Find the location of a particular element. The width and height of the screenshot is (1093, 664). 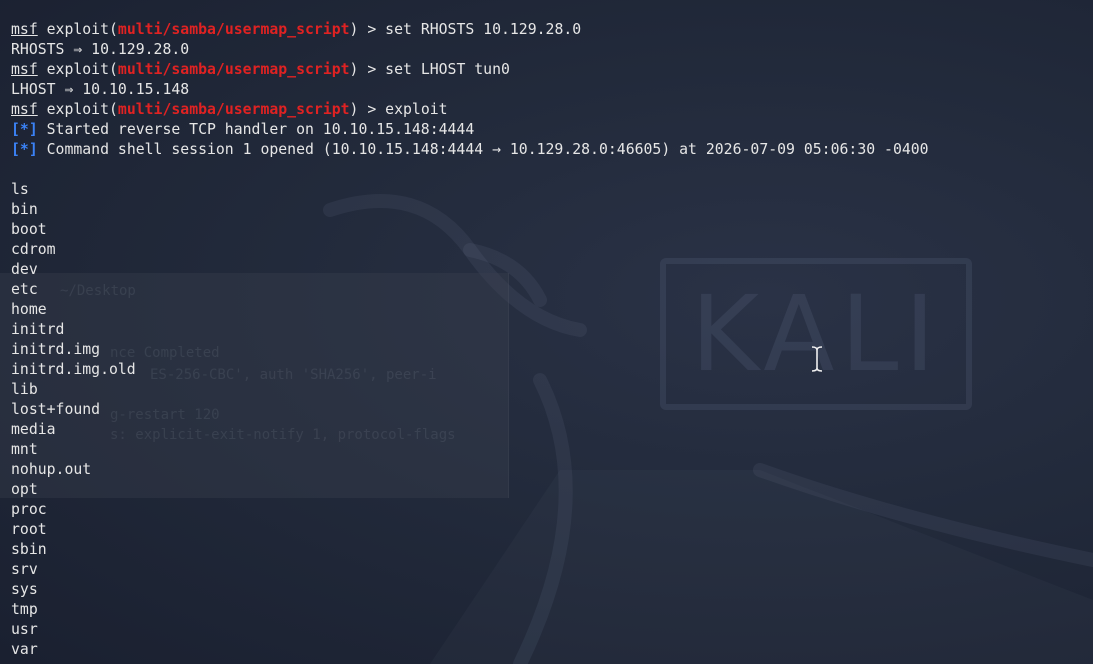

listing-entry: var is located at coordinates (24, 649).